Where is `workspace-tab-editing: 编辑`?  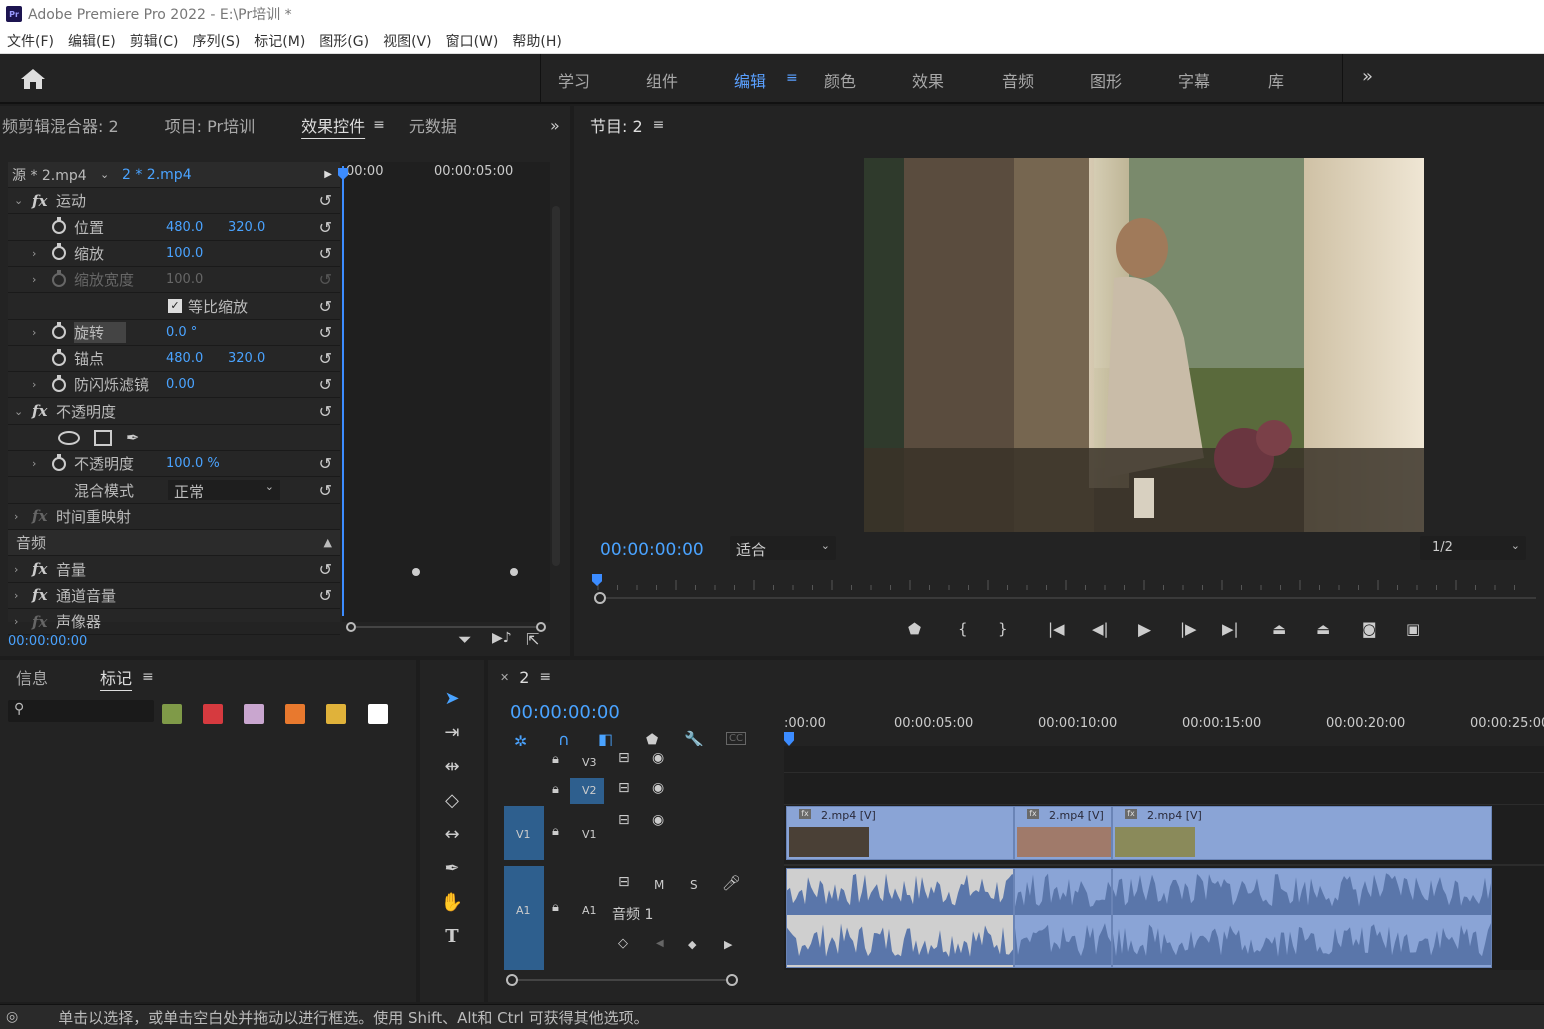
workspace-tab-editing: 编辑 is located at coordinates (750, 80).